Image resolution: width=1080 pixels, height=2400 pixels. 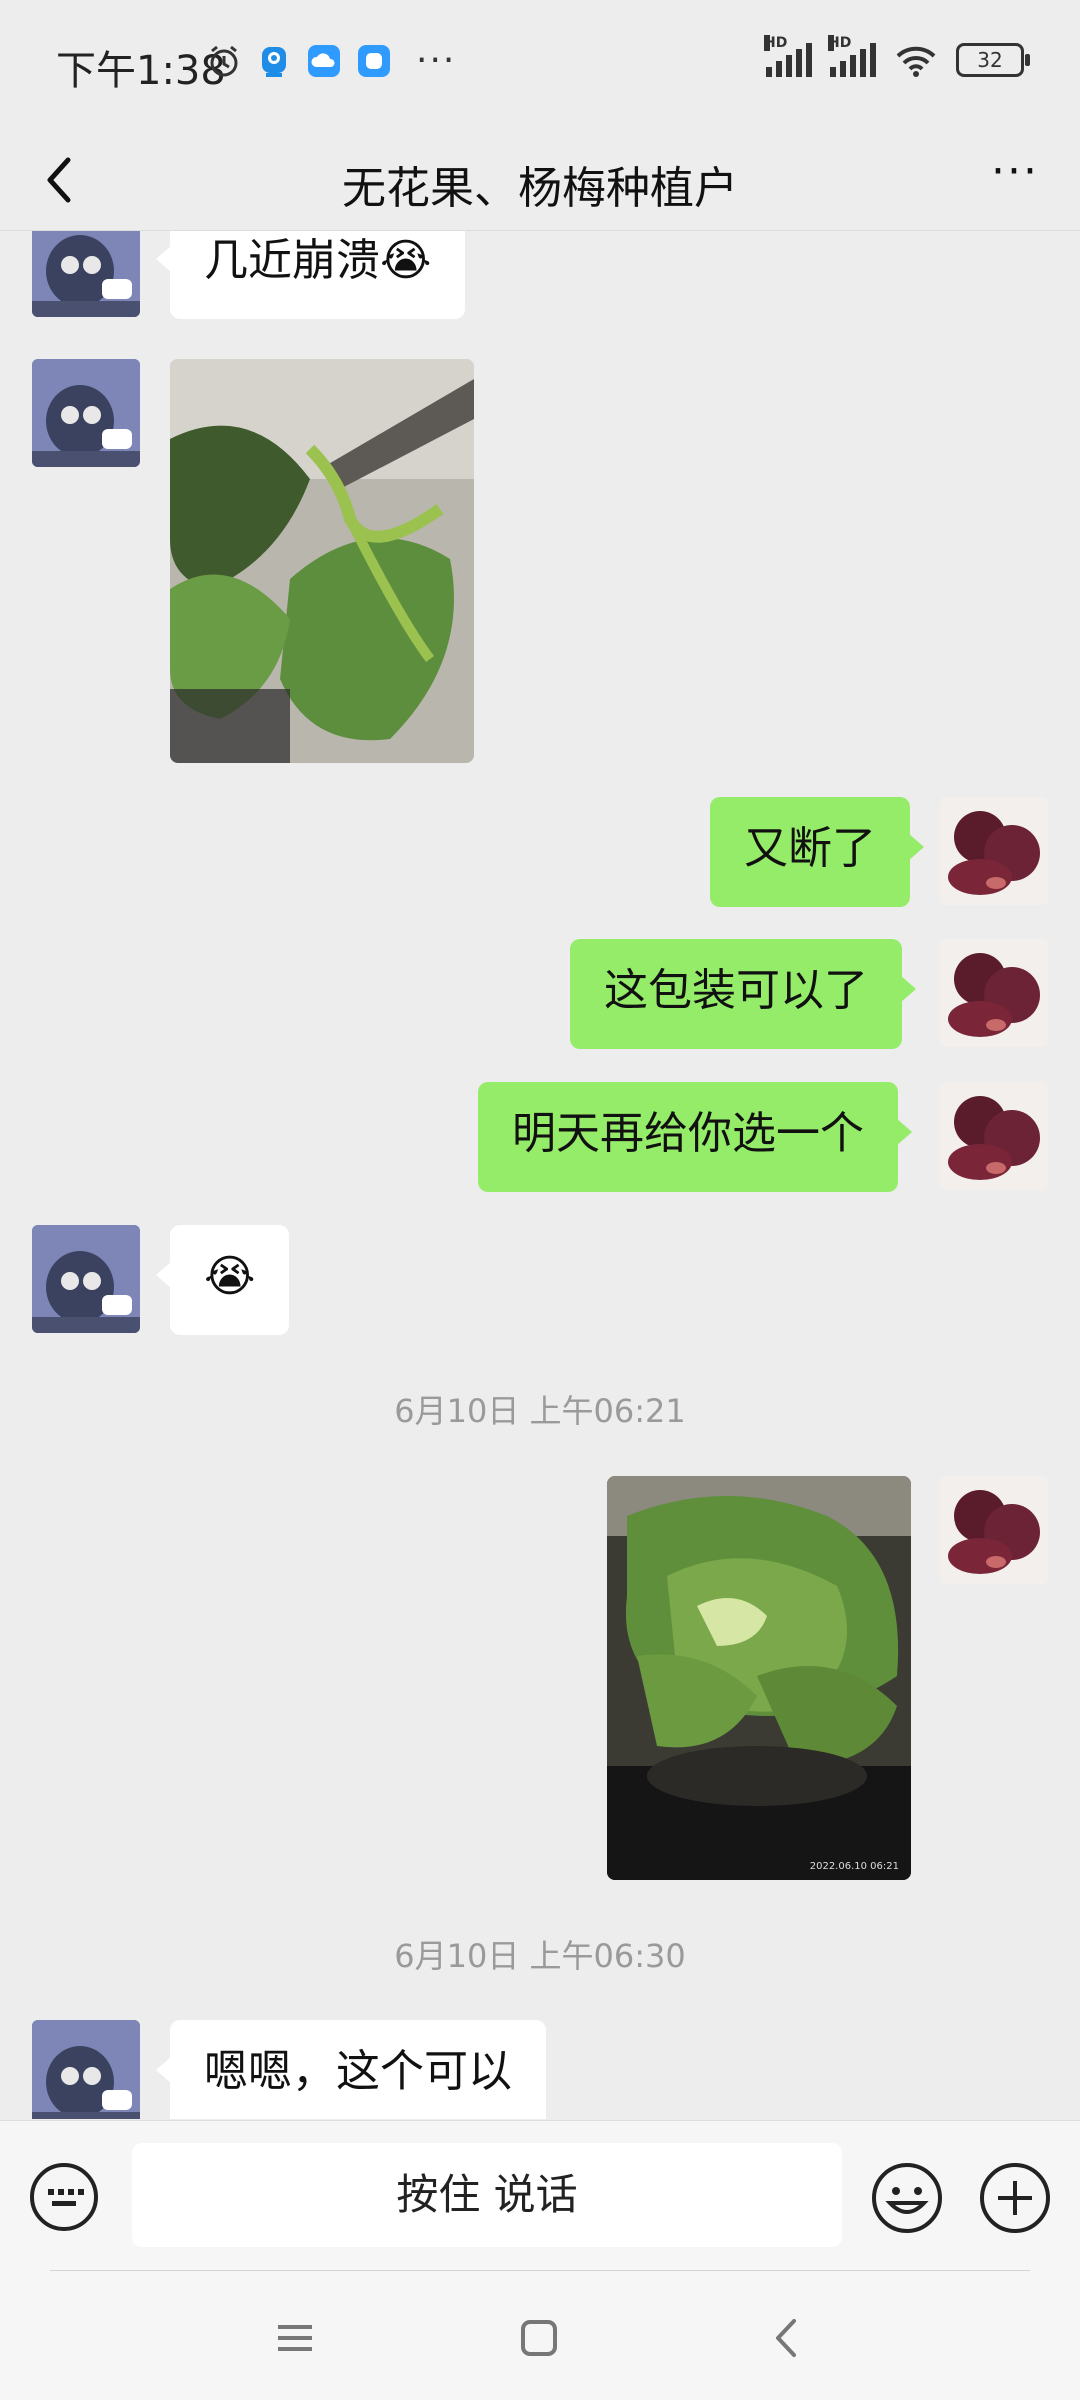 What do you see at coordinates (852, 56) in the screenshot?
I see `signal-2-icon: HD` at bounding box center [852, 56].